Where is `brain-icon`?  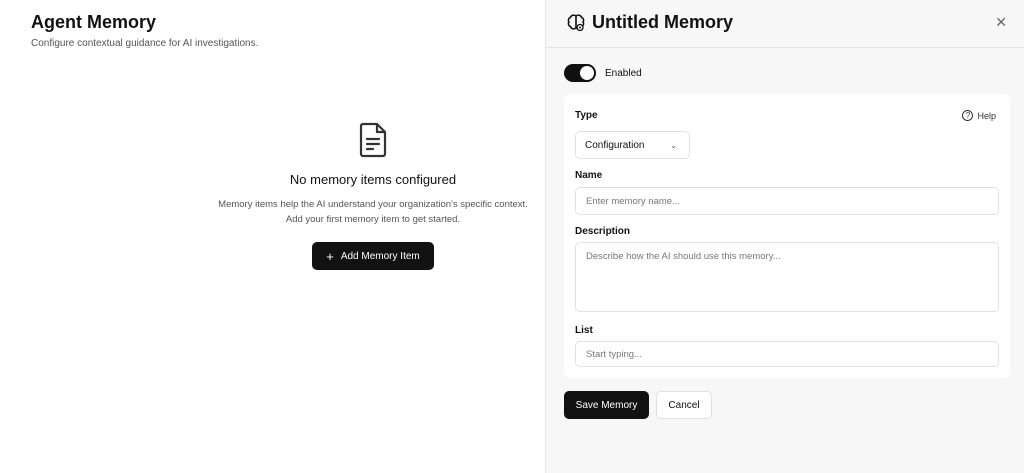 brain-icon is located at coordinates (576, 22).